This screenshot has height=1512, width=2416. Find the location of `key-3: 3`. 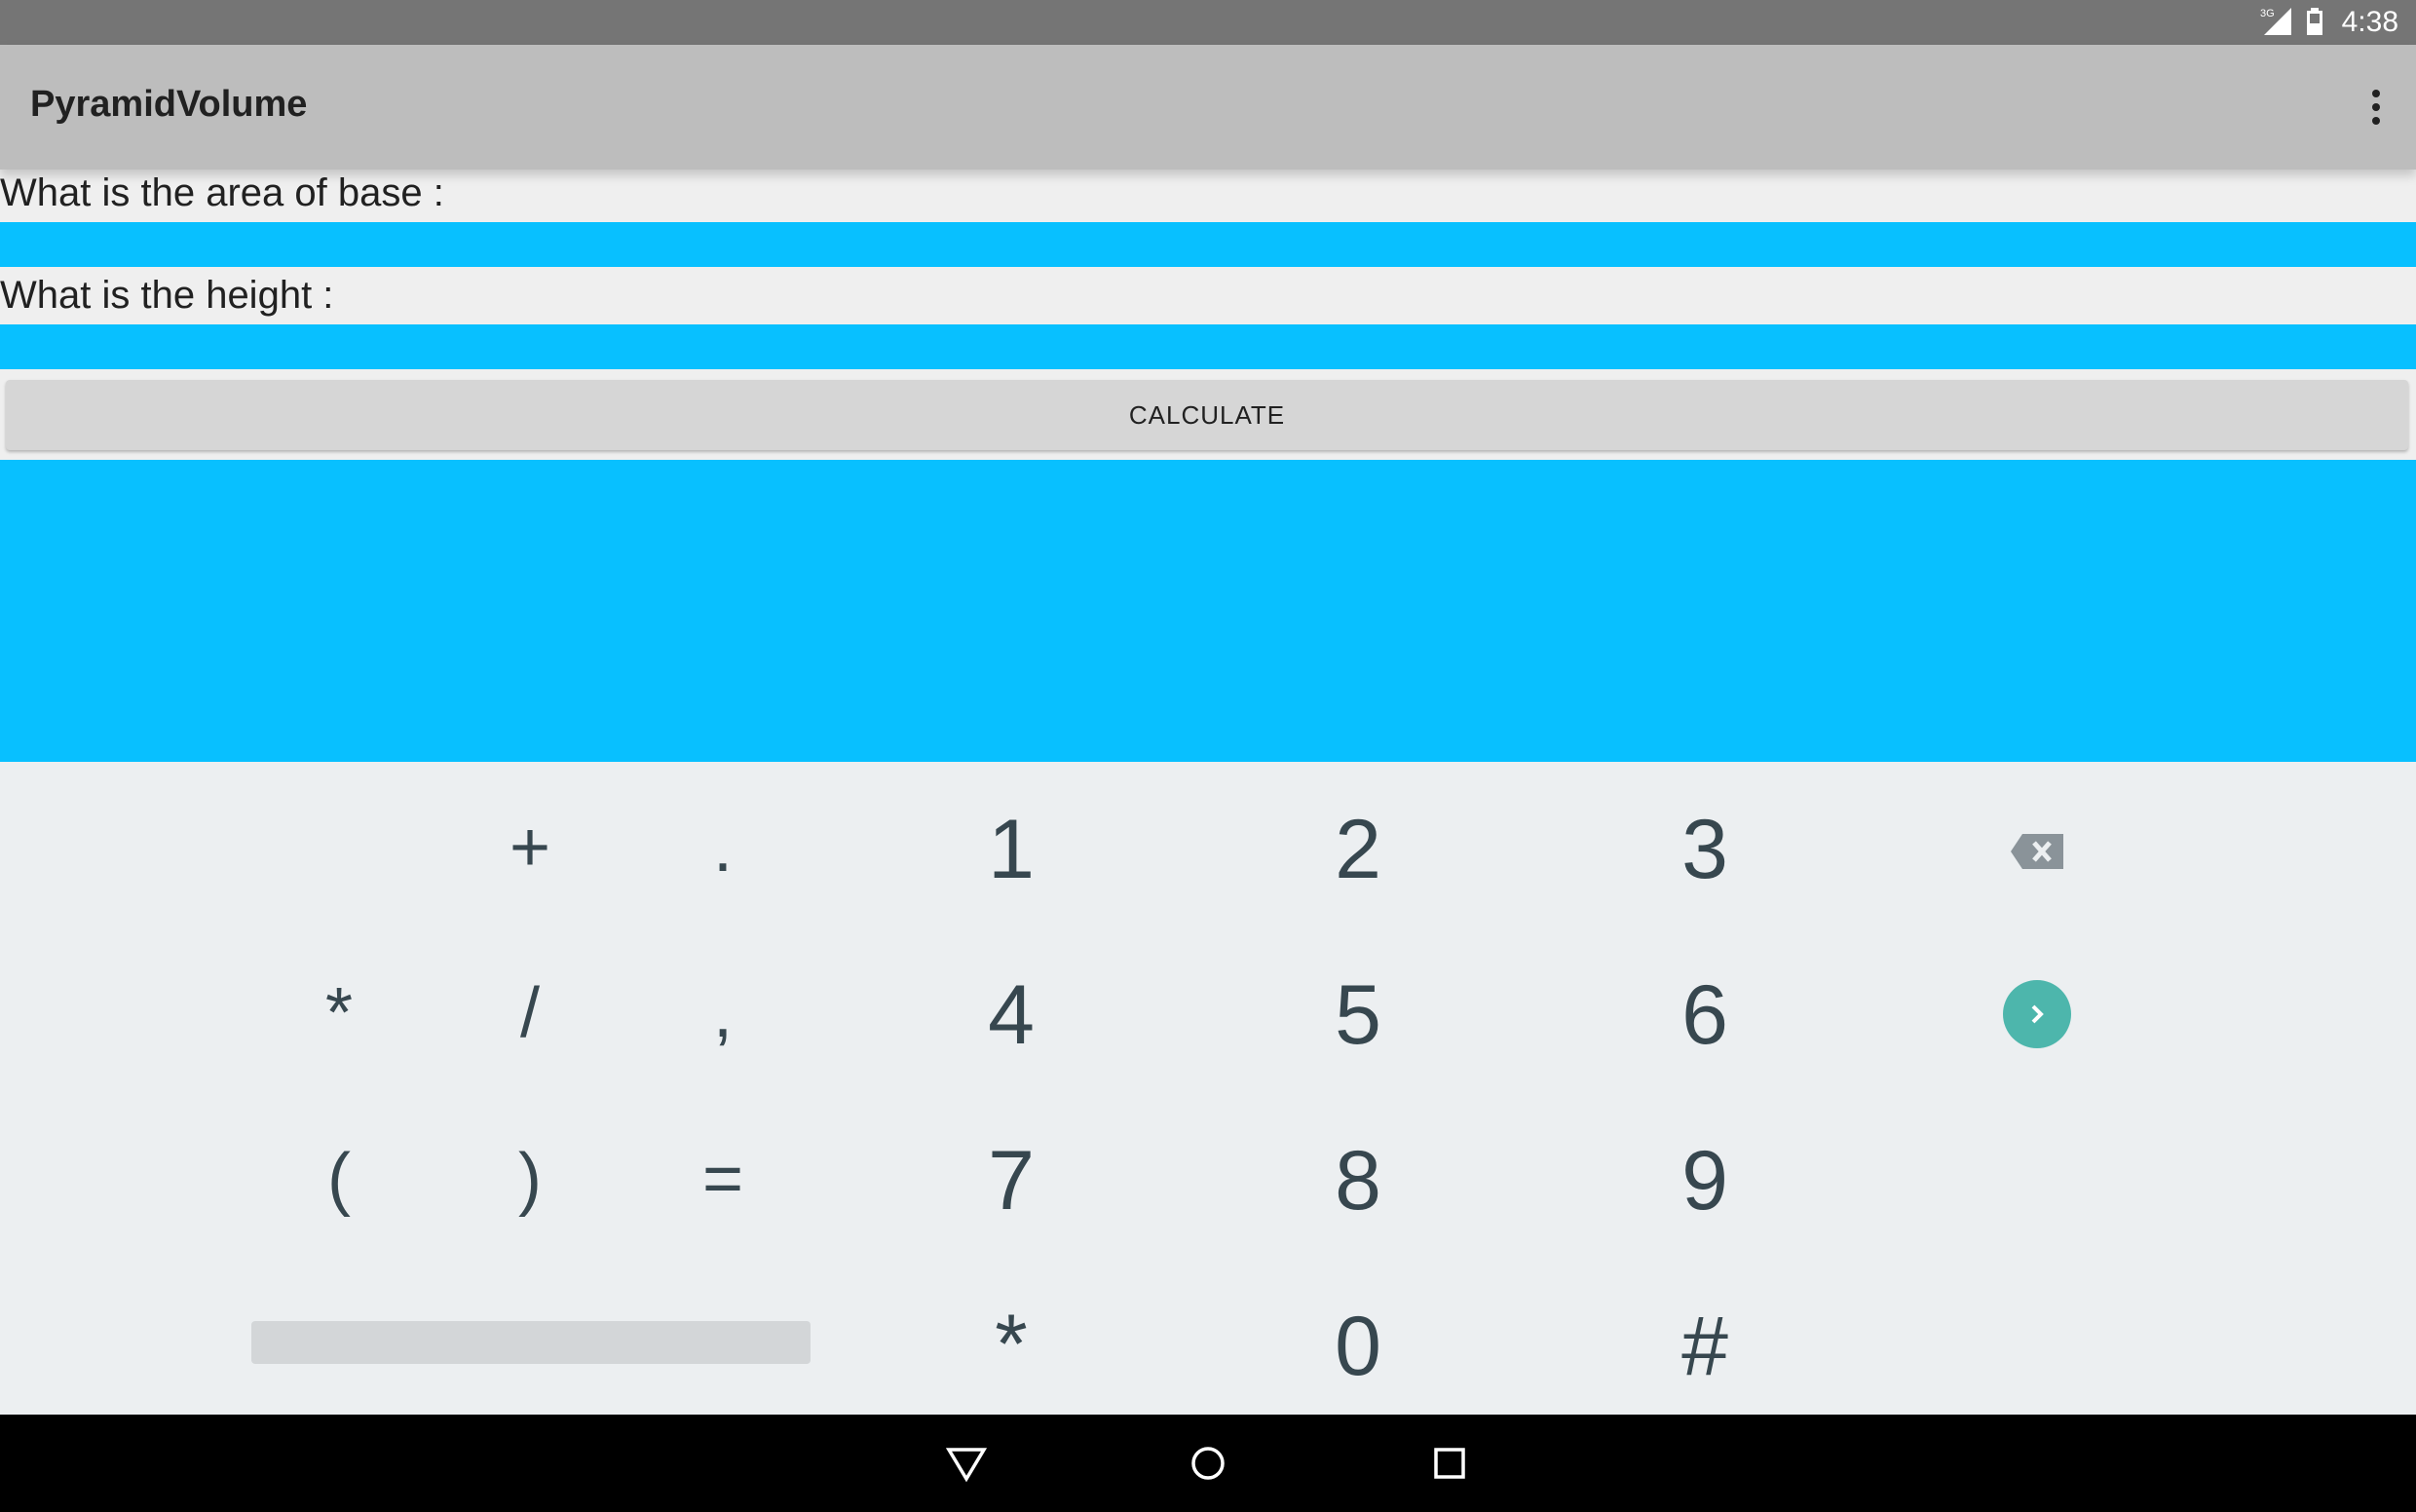

key-3: 3 is located at coordinates (1705, 849).